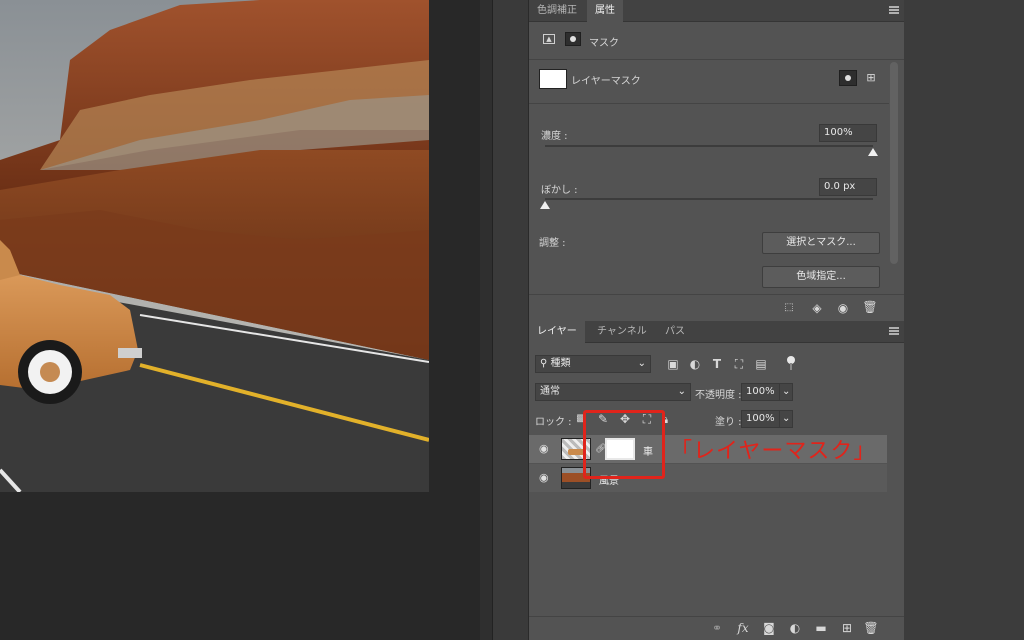  Describe the element at coordinates (606, 81) in the screenshot. I see `mask-name-label: レイヤーマスク` at that location.